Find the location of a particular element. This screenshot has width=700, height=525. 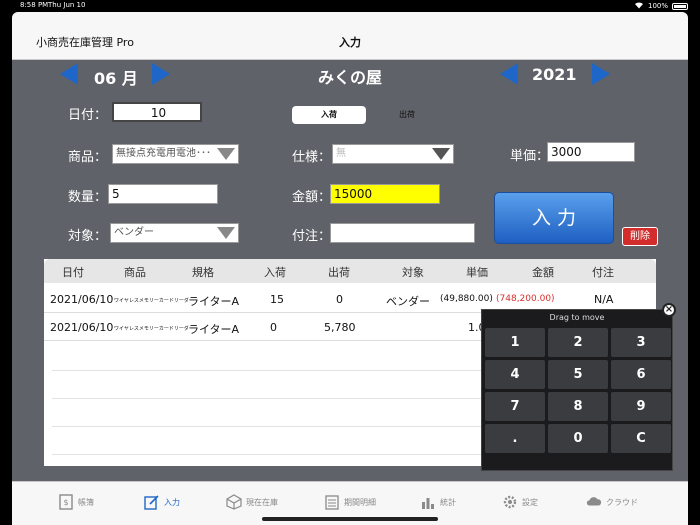

quantity-label: 数量： is located at coordinates (88, 197).